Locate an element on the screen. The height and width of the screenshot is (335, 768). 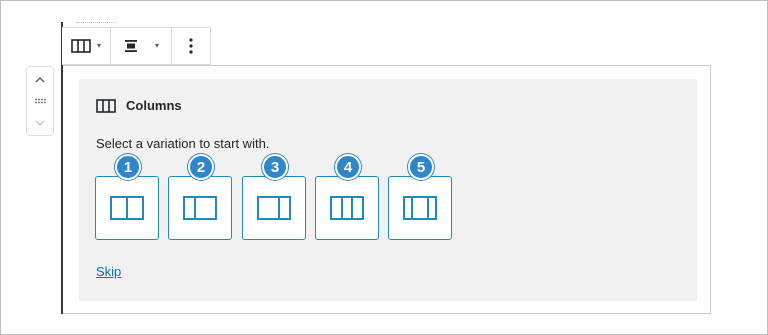
variation-badge-4: 4 is located at coordinates (348, 167).